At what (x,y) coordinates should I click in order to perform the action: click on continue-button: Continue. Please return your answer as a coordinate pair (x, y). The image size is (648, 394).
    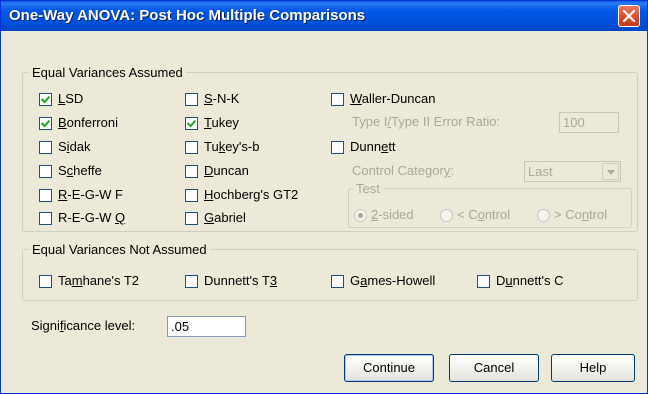
    Looking at the image, I should click on (389, 368).